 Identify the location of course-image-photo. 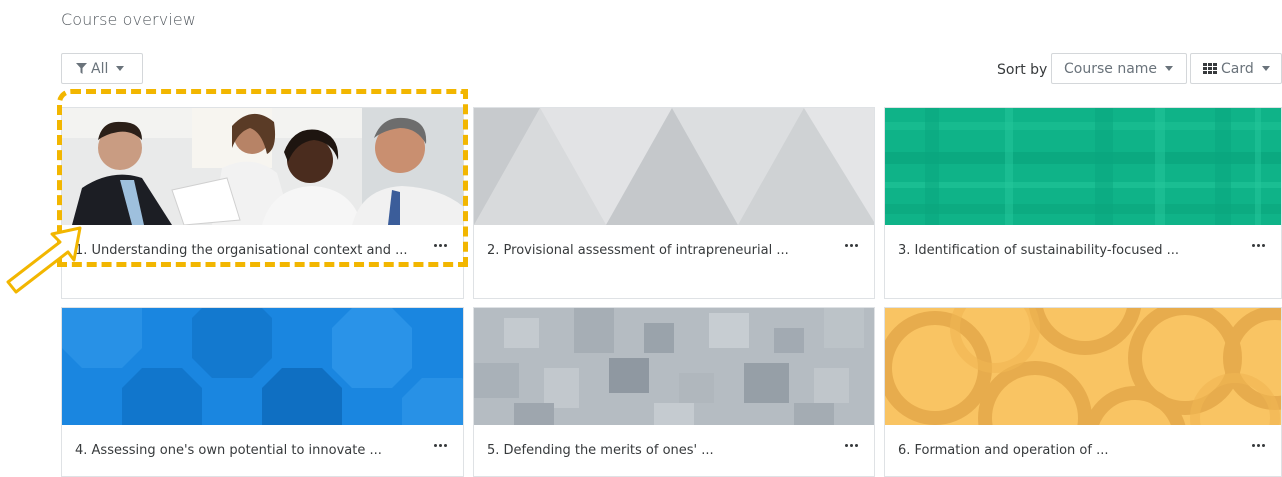
(262, 166).